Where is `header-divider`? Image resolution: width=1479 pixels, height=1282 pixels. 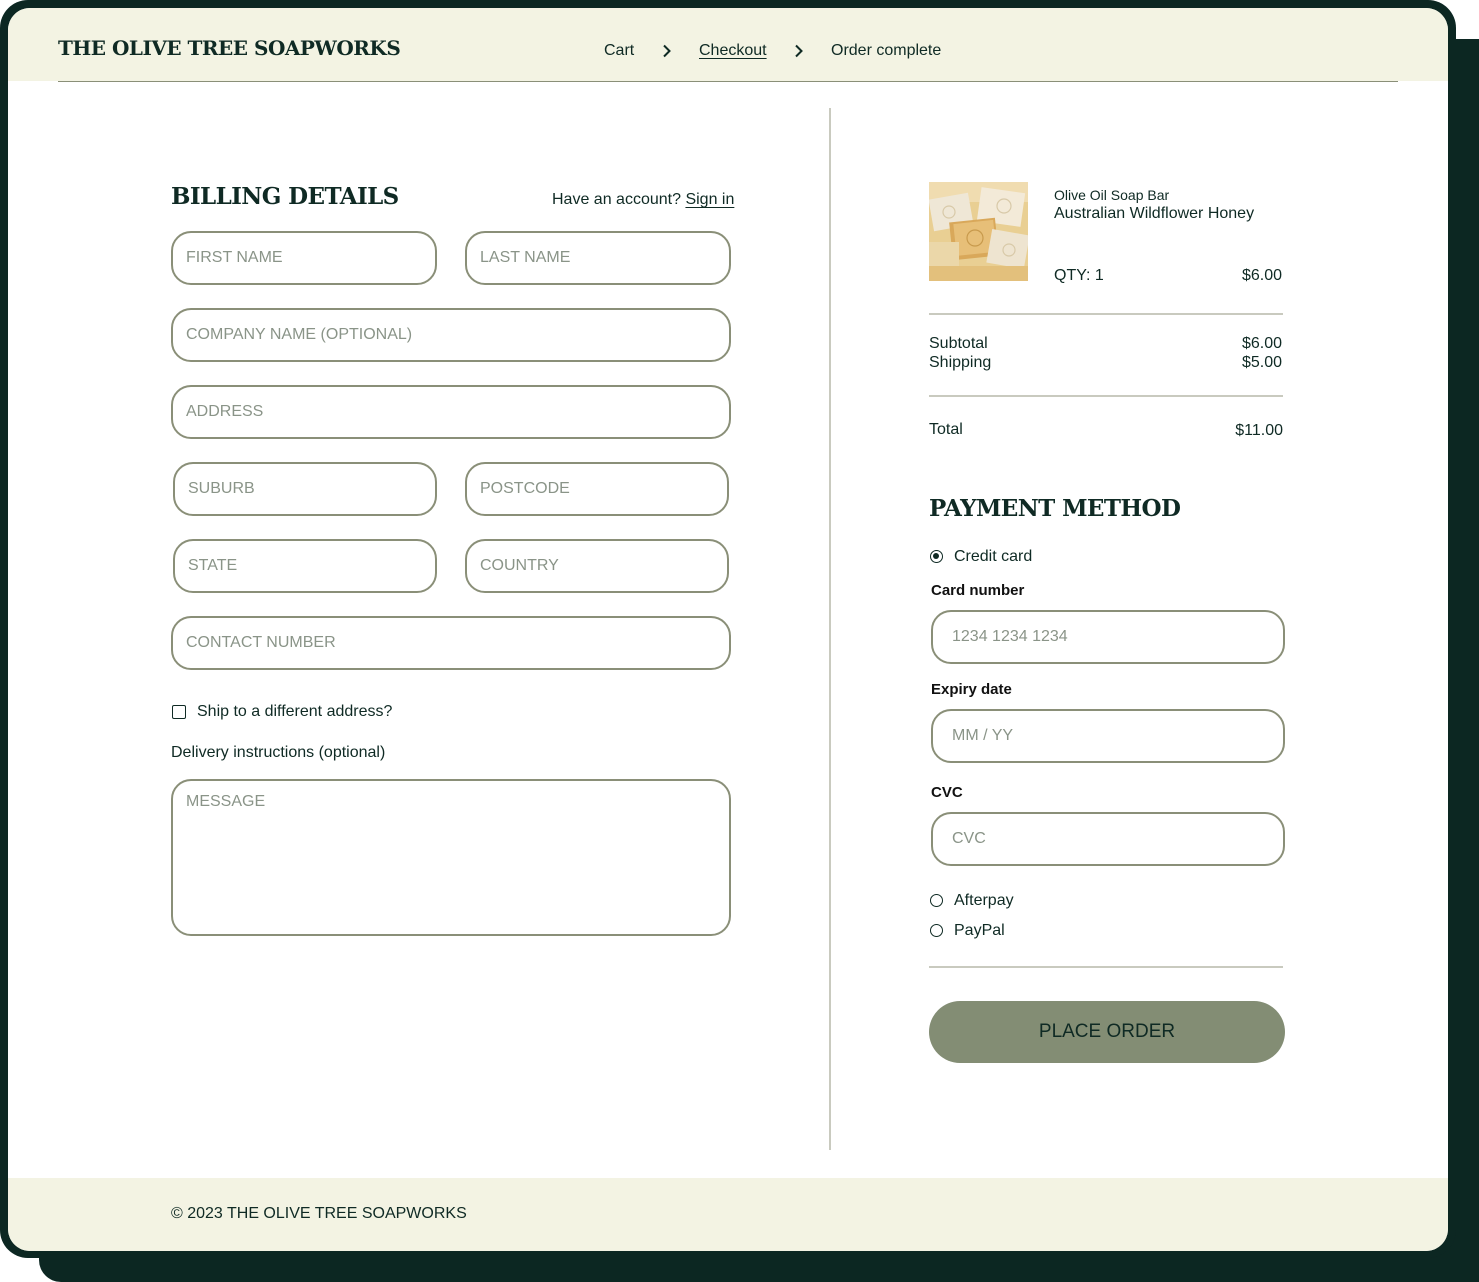 header-divider is located at coordinates (728, 81).